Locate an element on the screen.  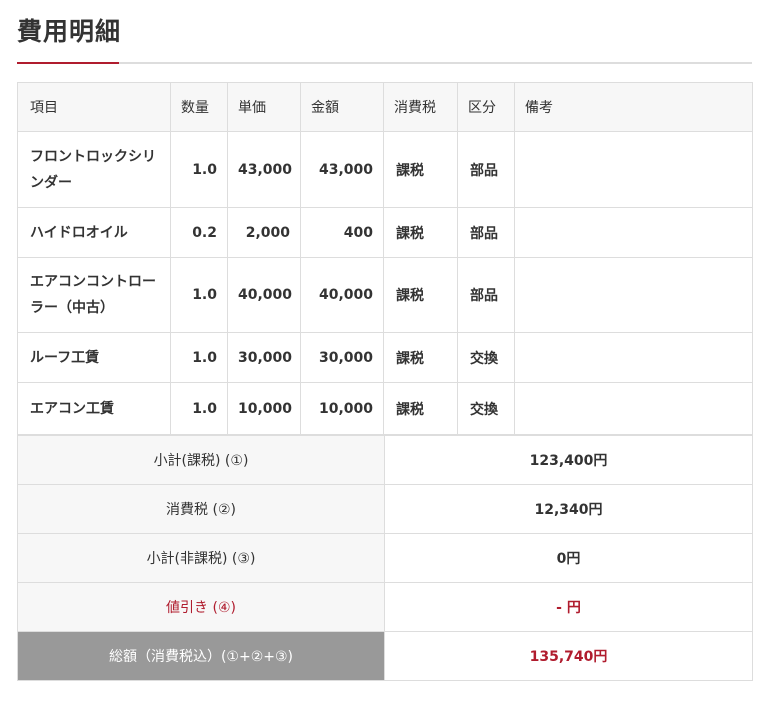
summary-row-consumption-tax: 消費税 (②) 12,340円 is located at coordinates (385, 509).